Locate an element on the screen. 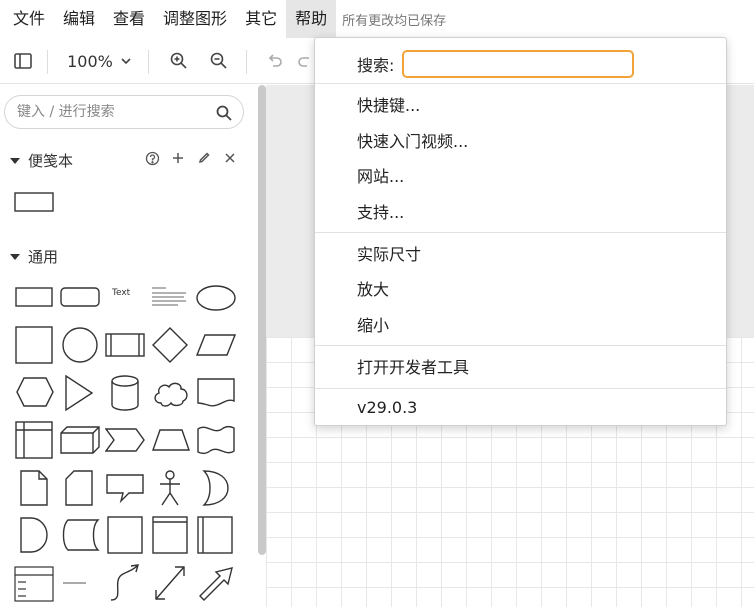  shape-search is located at coordinates (124, 112).